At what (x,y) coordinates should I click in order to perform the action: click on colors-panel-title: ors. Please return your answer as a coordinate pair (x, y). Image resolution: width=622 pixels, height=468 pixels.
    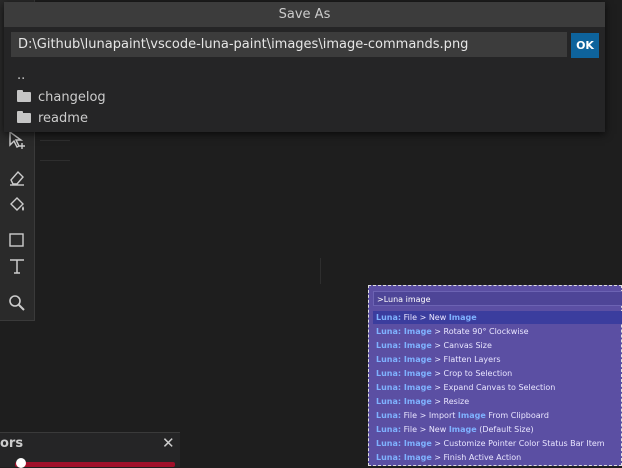
    Looking at the image, I should click on (12, 443).